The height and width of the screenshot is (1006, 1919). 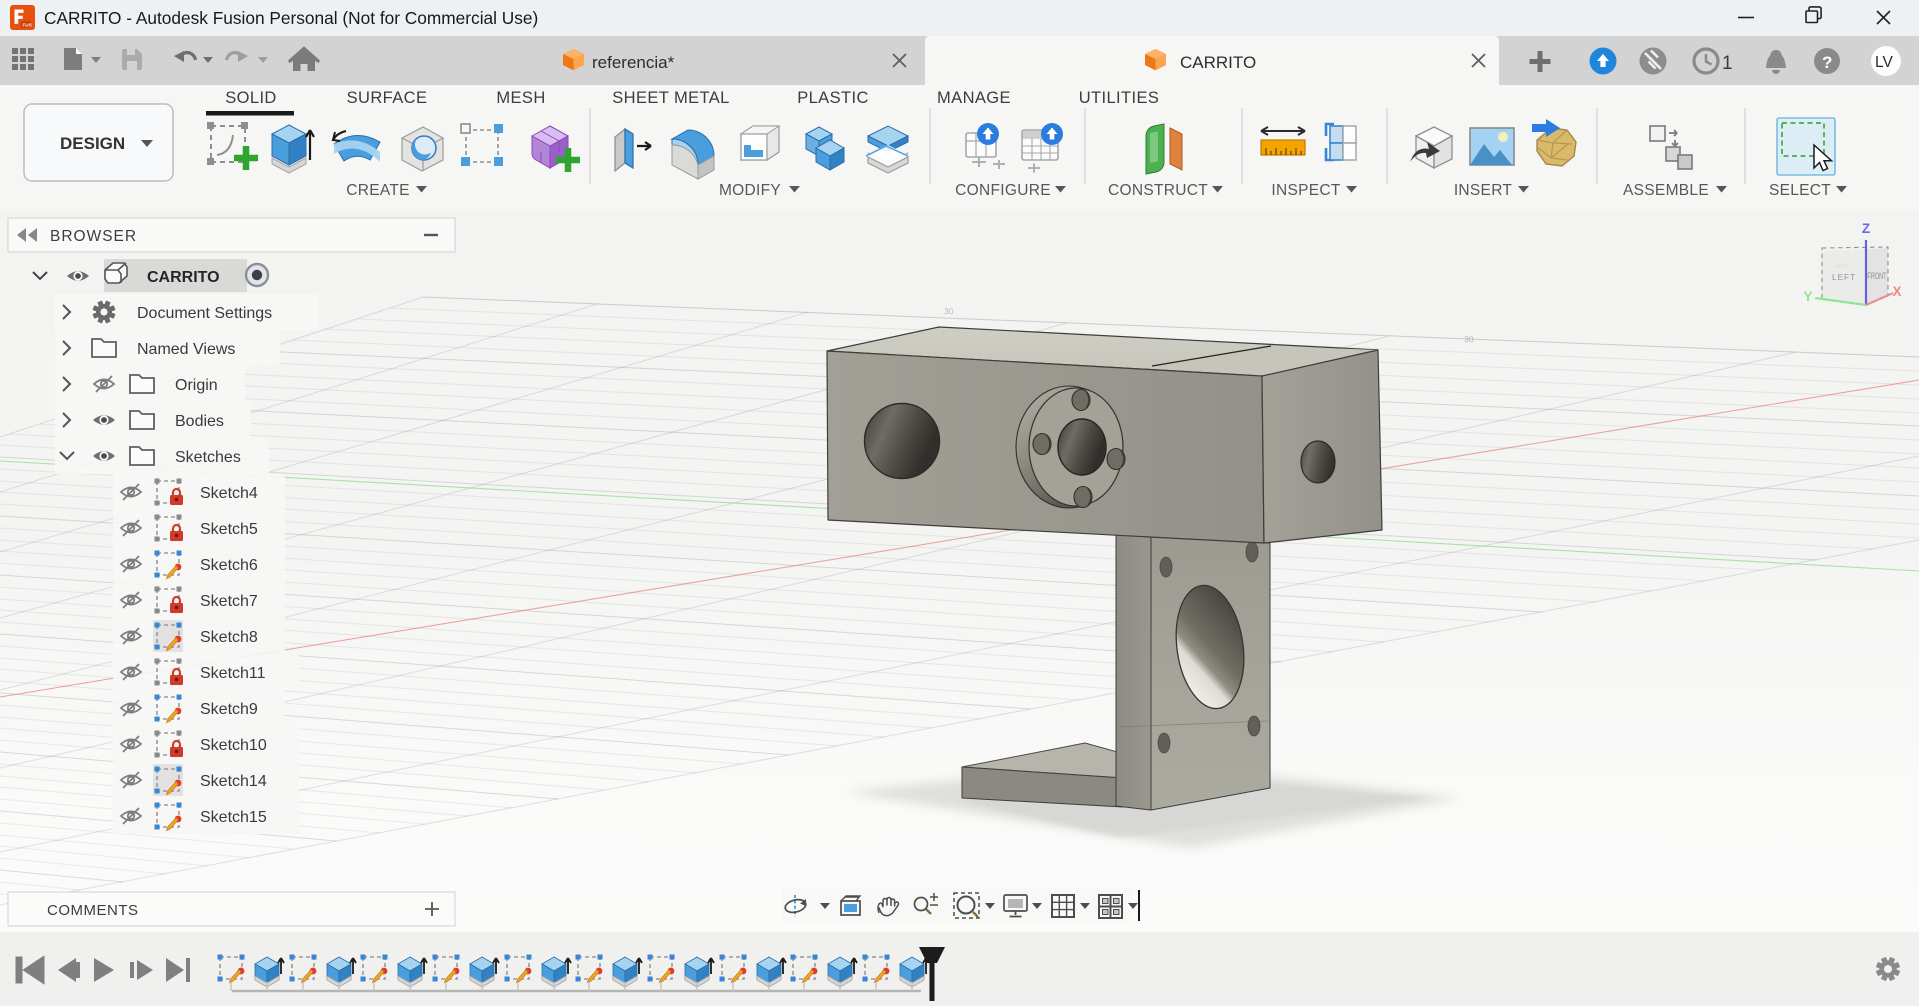 What do you see at coordinates (1896, 291) in the screenshot?
I see `svg-text: X` at bounding box center [1896, 291].